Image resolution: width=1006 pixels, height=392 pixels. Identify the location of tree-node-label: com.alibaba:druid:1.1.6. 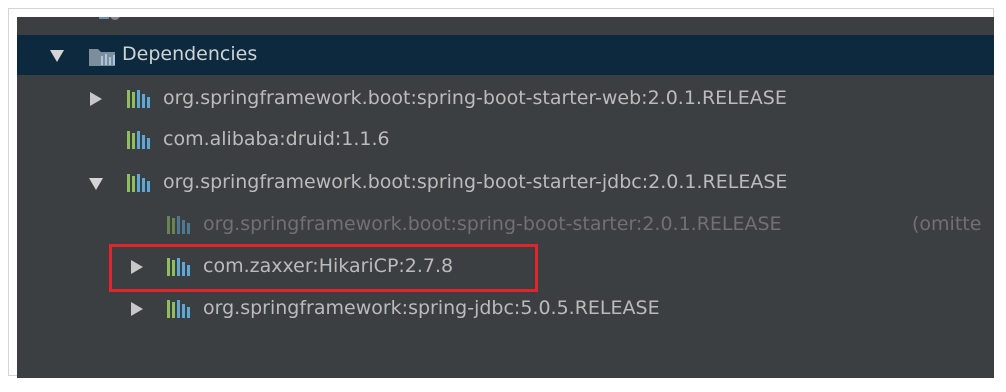
(276, 139).